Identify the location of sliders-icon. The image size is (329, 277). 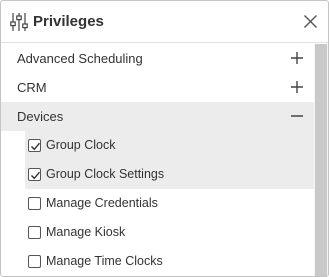
(19, 22).